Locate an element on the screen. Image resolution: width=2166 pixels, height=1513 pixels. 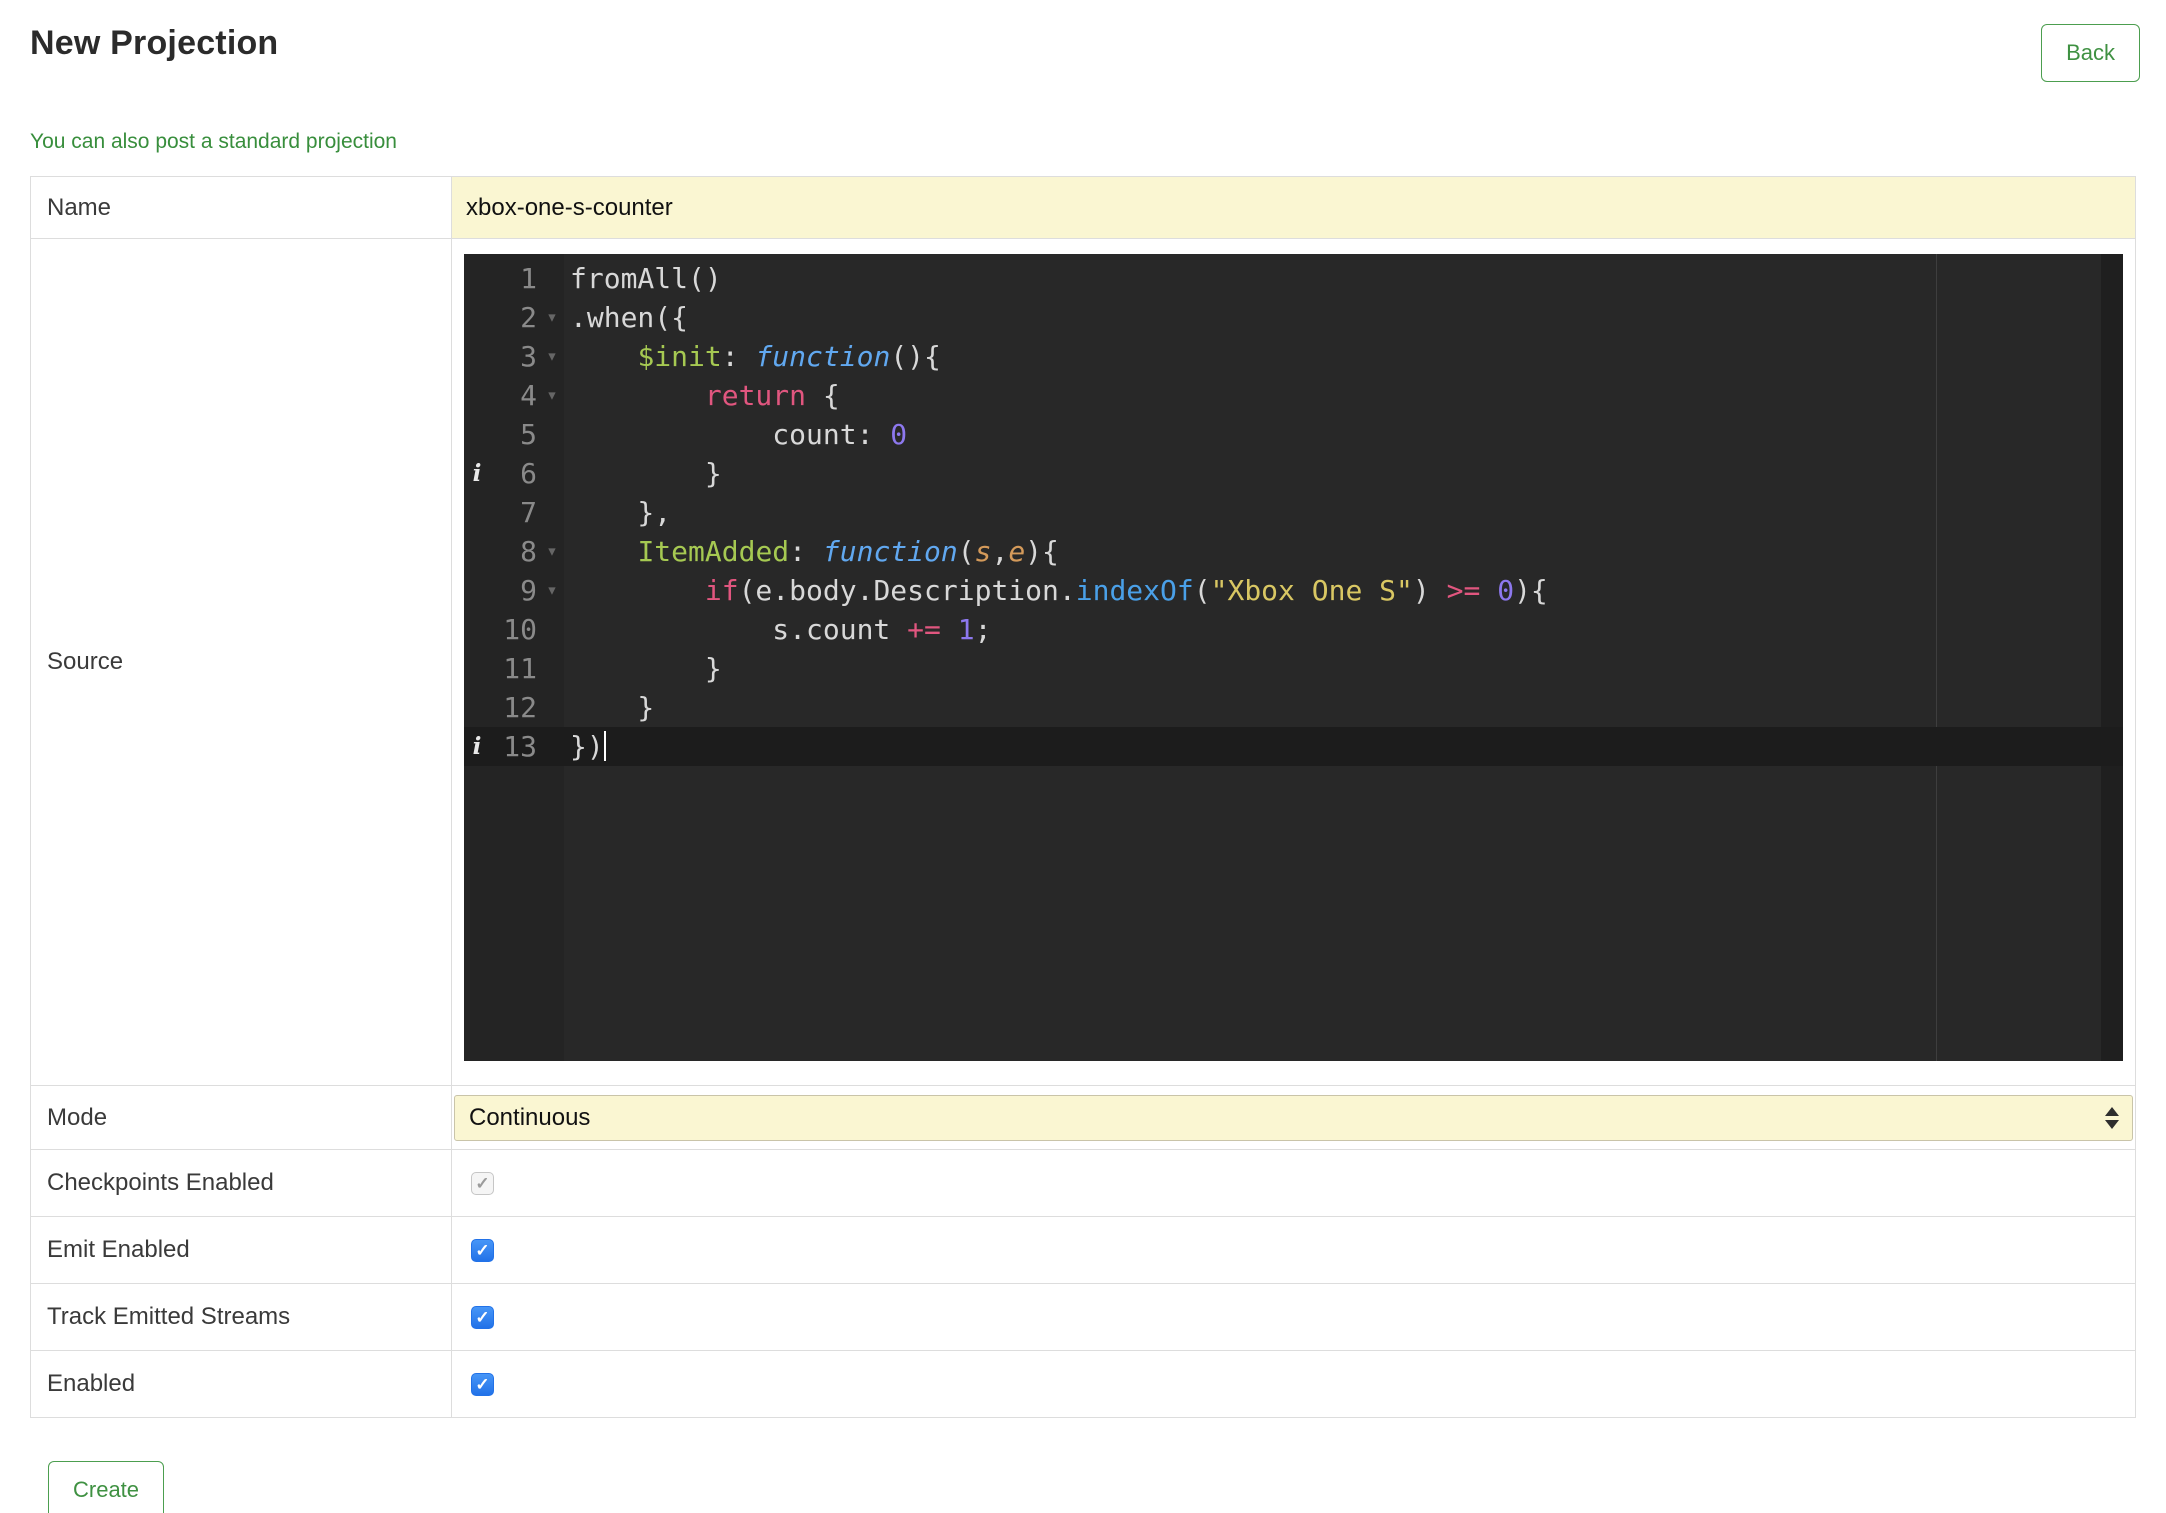
code-line: i 13}) is located at coordinates (1293, 746).